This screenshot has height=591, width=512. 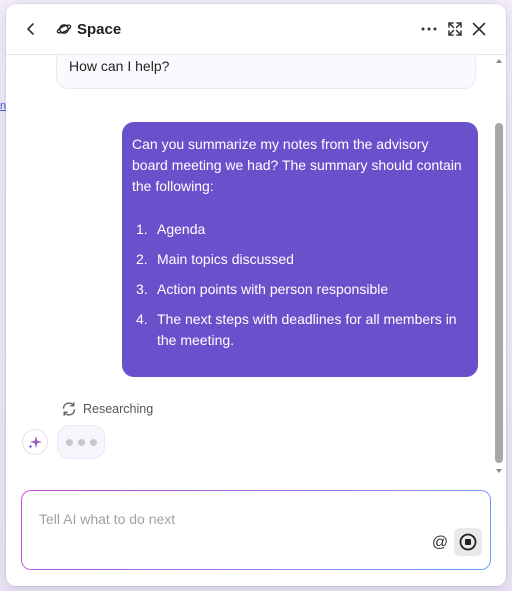 I want to click on list-item-number: 4., so click(x=142, y=319).